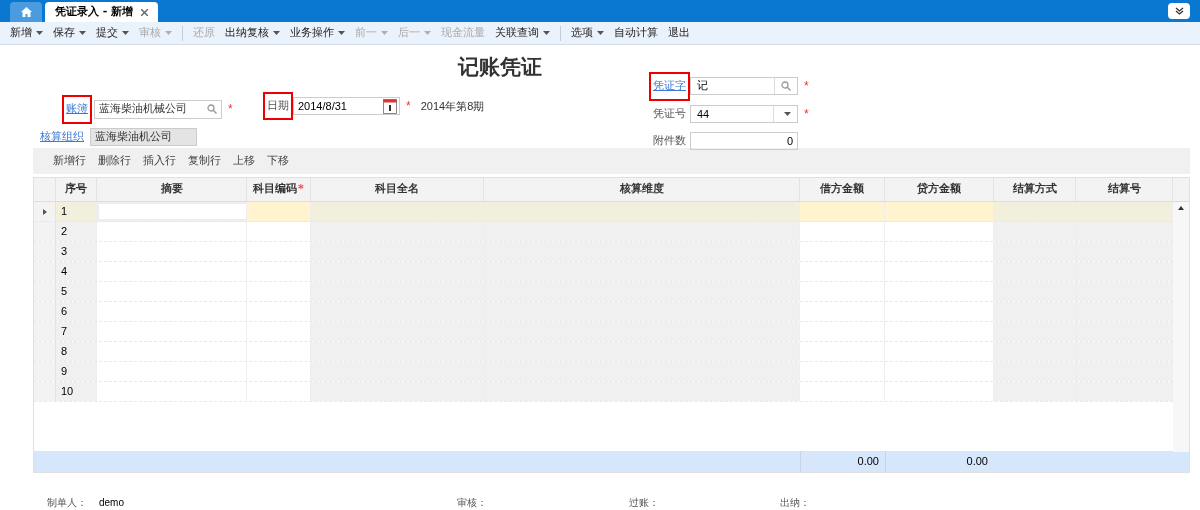 The height and width of the screenshot is (510, 1200). What do you see at coordinates (244, 161) in the screenshot?
I see `grid-toolbar-button: 上移` at bounding box center [244, 161].